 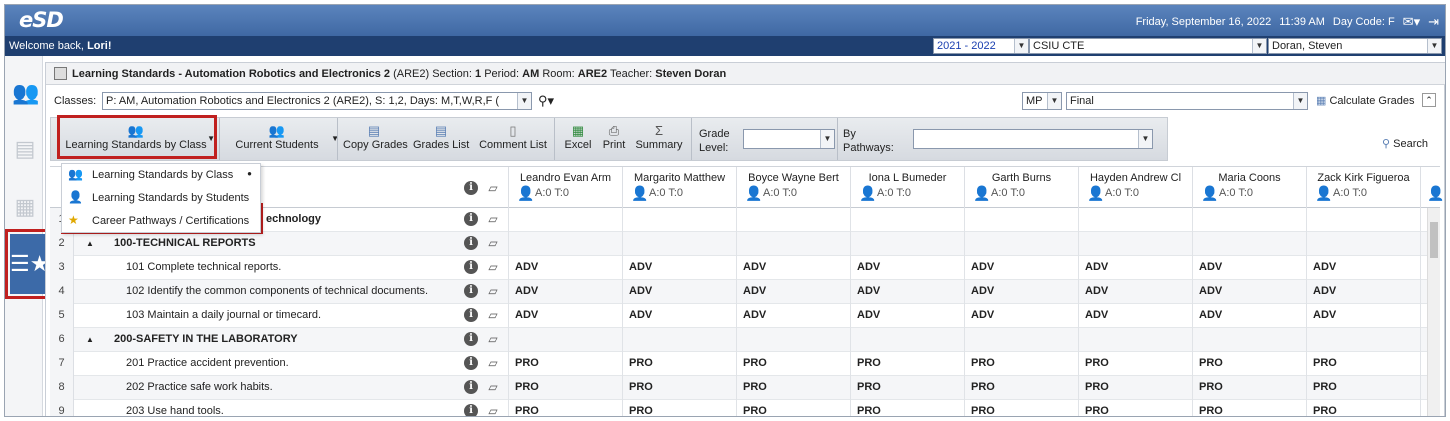 What do you see at coordinates (1365, 100) in the screenshot?
I see `calculate-grades-button: ▦ Calculate Grades` at bounding box center [1365, 100].